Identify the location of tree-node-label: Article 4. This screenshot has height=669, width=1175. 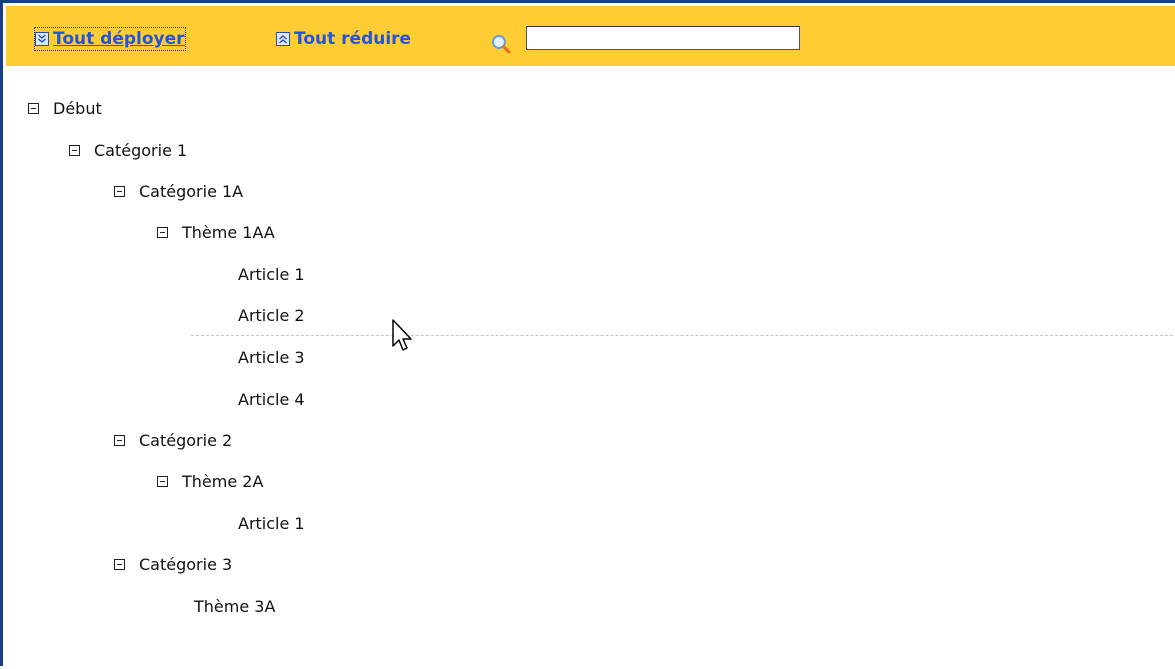
(271, 399).